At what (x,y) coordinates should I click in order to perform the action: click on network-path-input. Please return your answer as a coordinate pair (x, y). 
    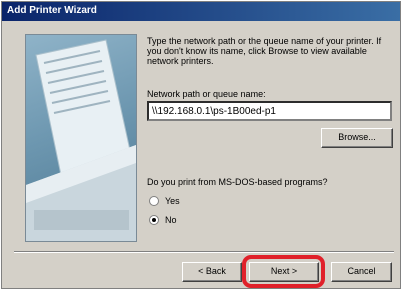
    Looking at the image, I should click on (269, 111).